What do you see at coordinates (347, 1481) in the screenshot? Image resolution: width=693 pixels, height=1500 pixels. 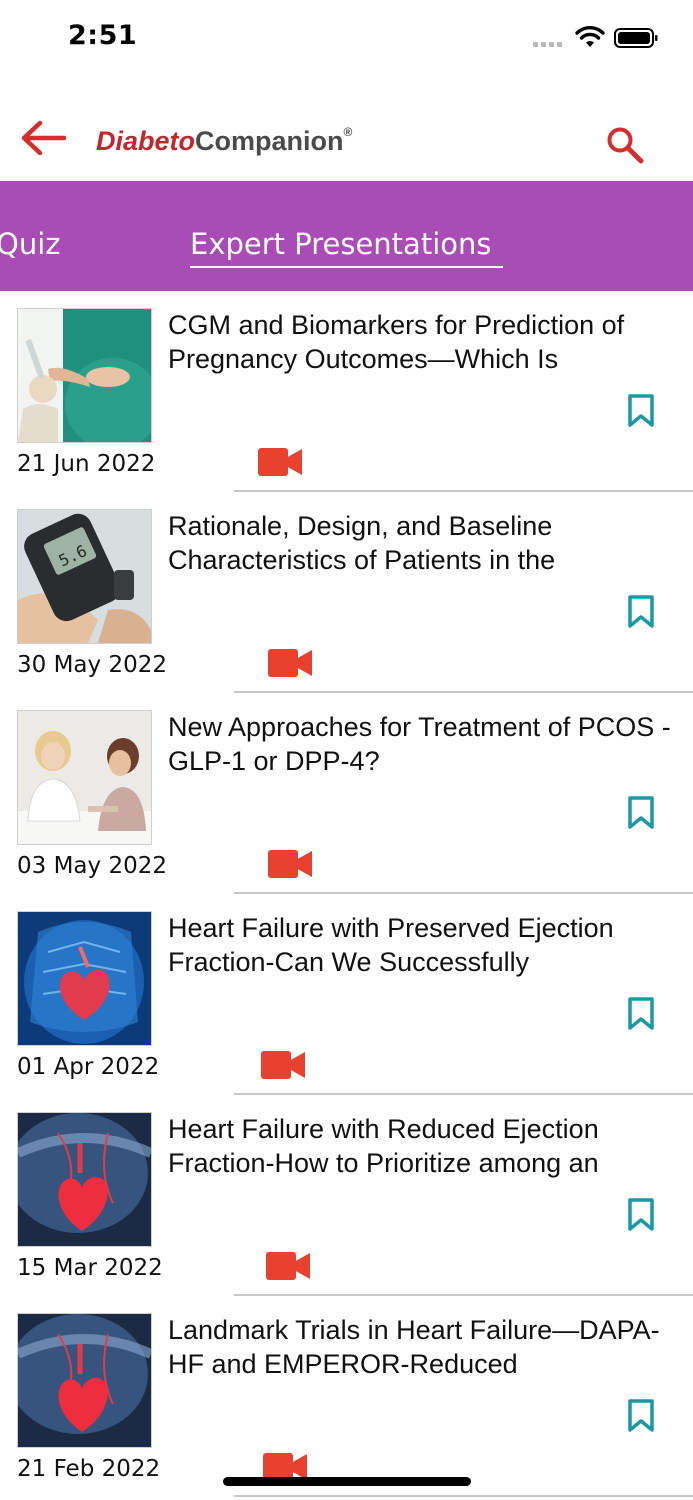 I see `home-indicator` at bounding box center [347, 1481].